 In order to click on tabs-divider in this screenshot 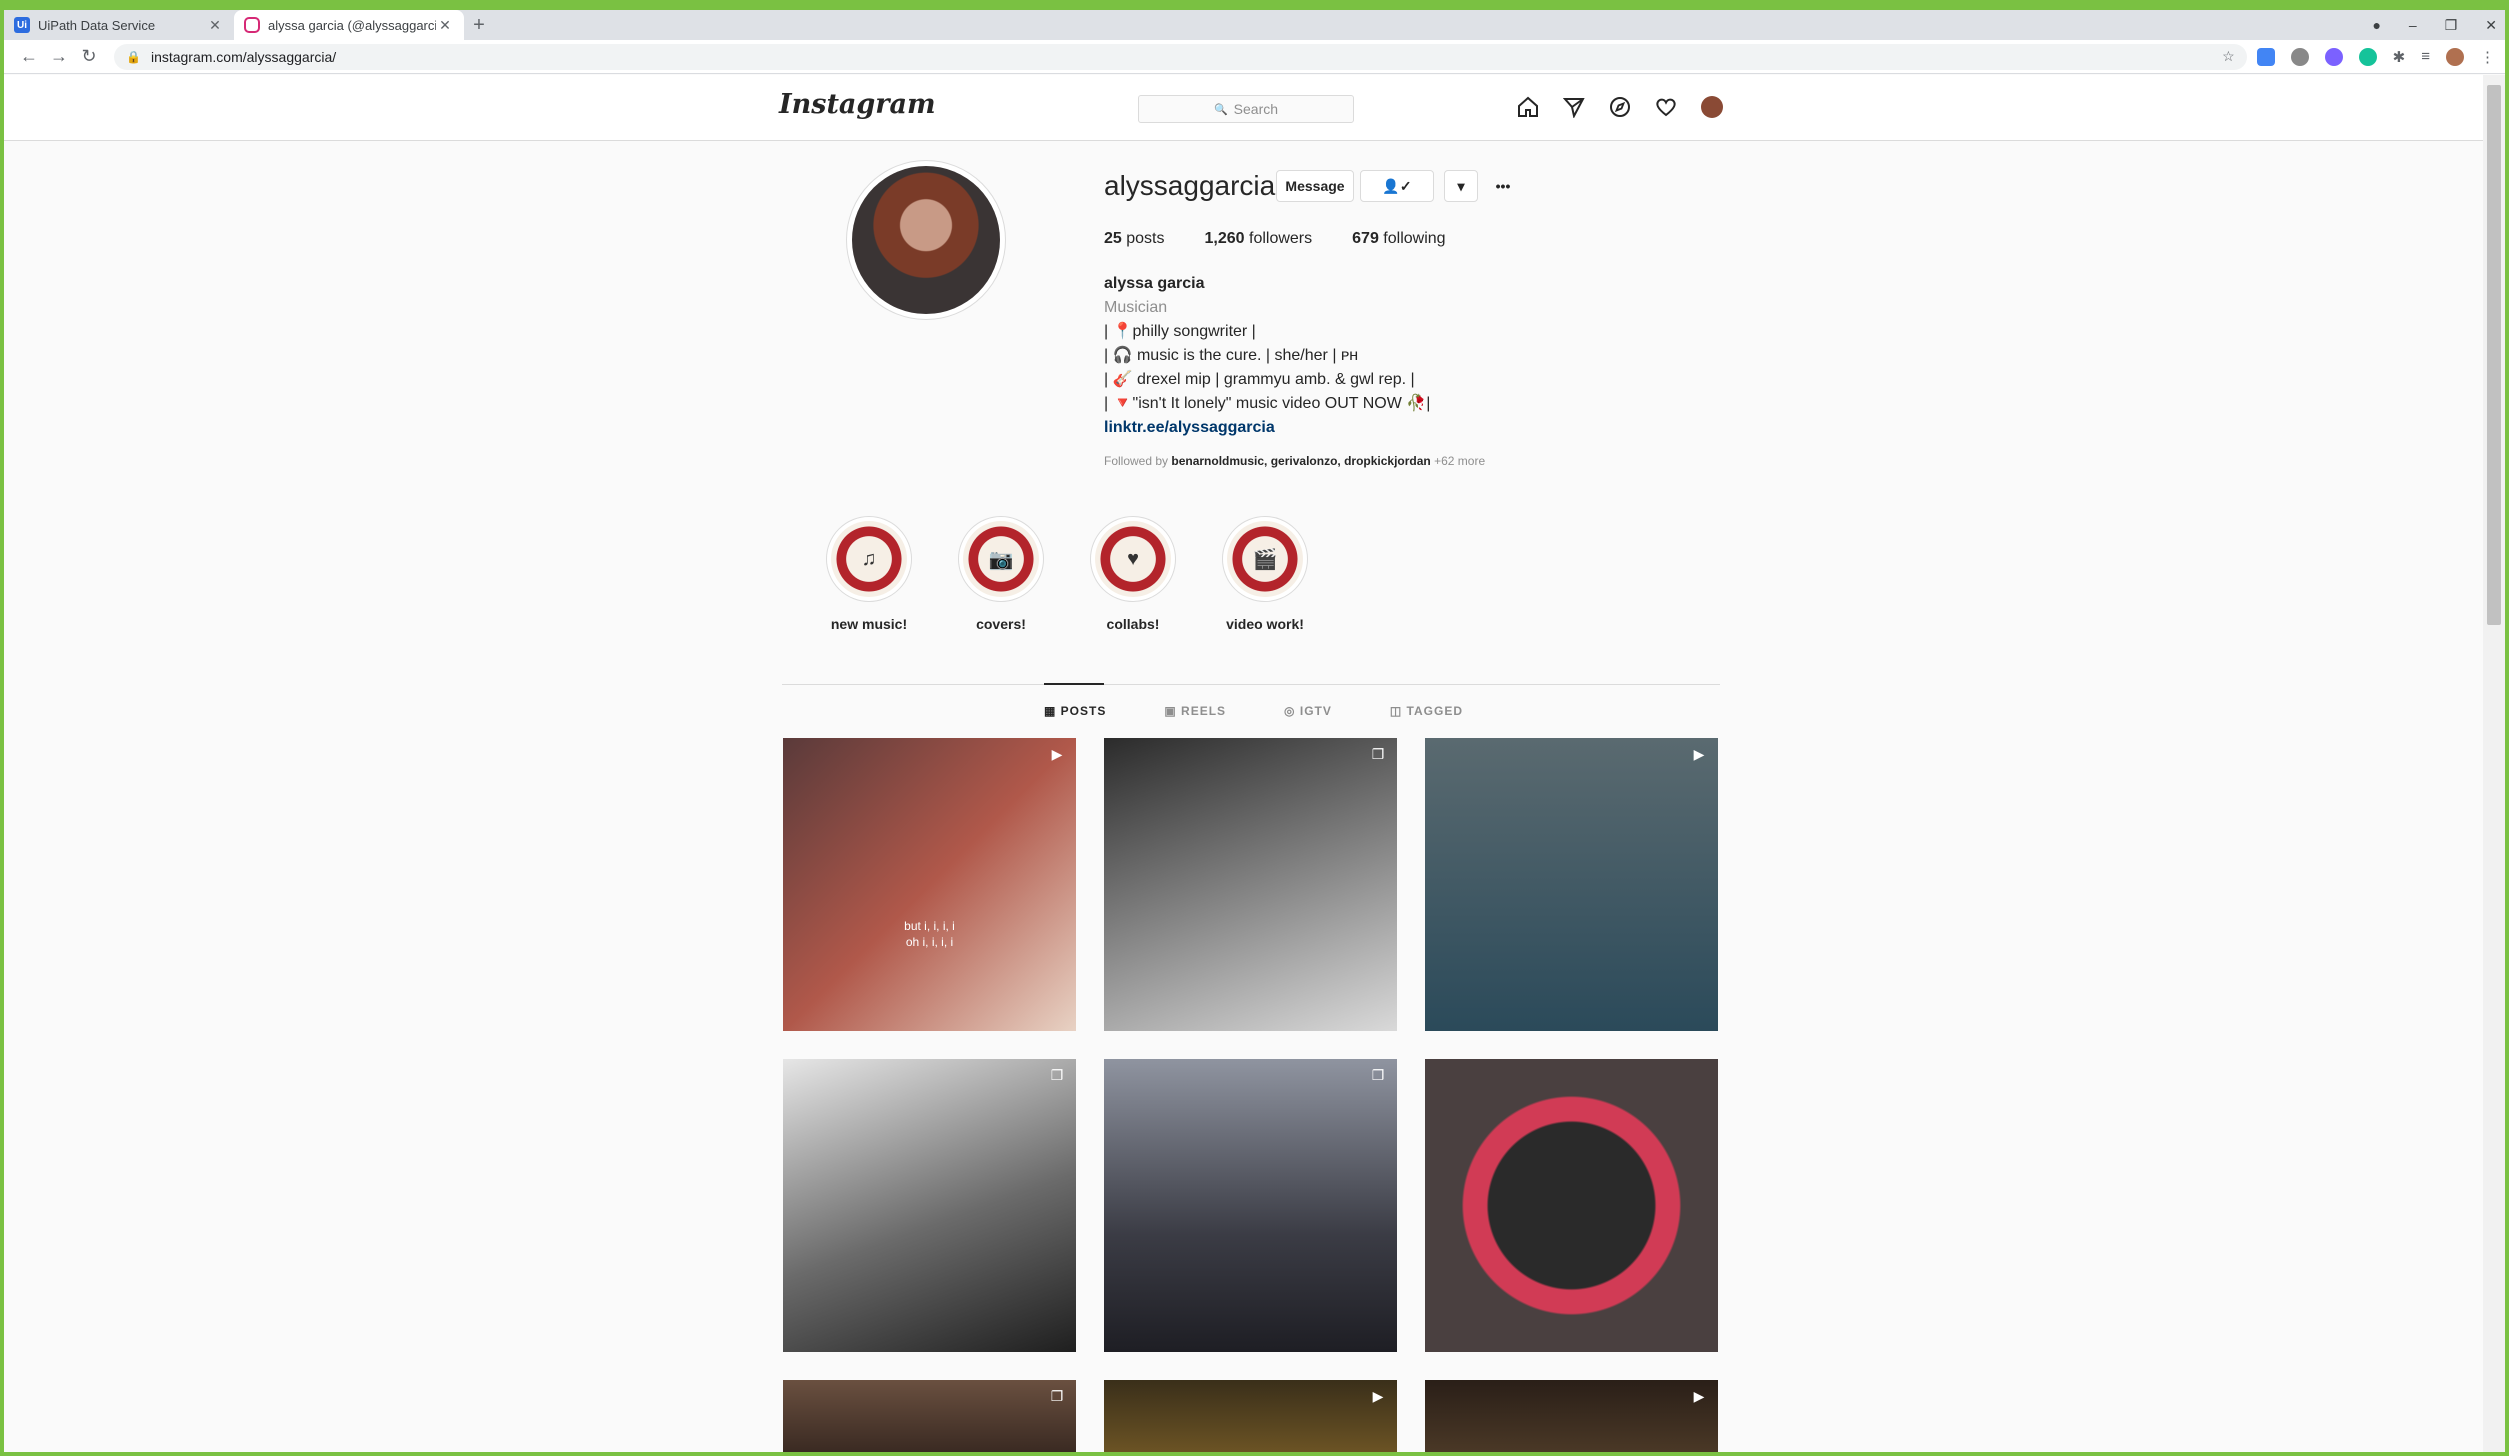, I will do `click(1251, 684)`.